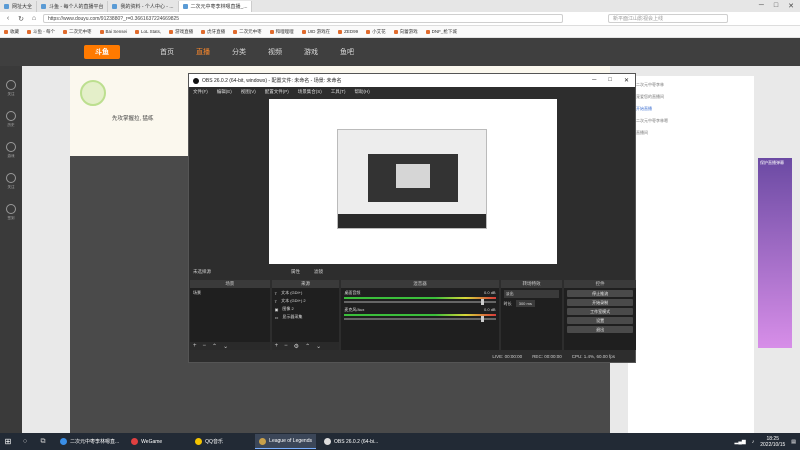  What do you see at coordinates (277, 92) in the screenshot?
I see `menu-profile: 配置文件(P)` at bounding box center [277, 92].